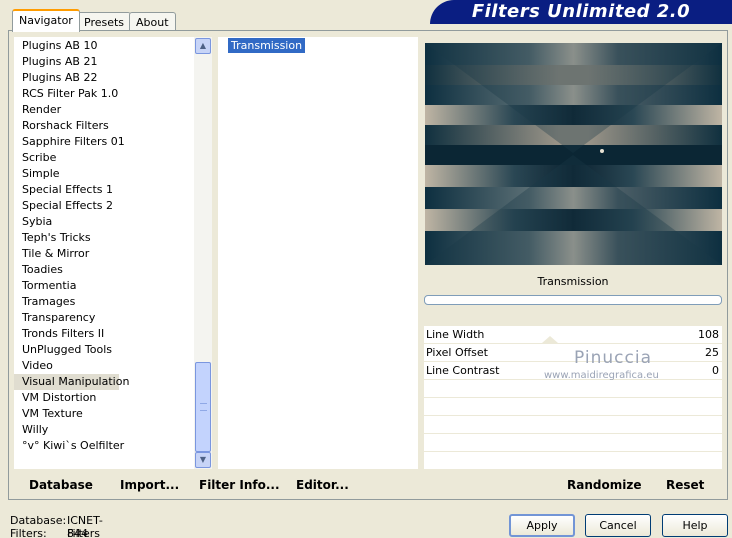 The width and height of the screenshot is (732, 538). What do you see at coordinates (51, 254) in the screenshot?
I see `list-item: Tile & Mirror` at bounding box center [51, 254].